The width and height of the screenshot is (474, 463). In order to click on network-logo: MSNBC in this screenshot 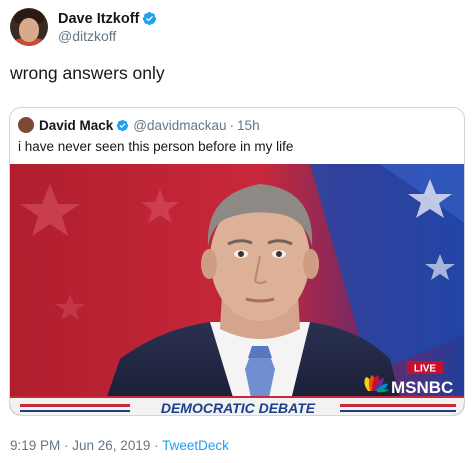, I will do `click(422, 387)`.